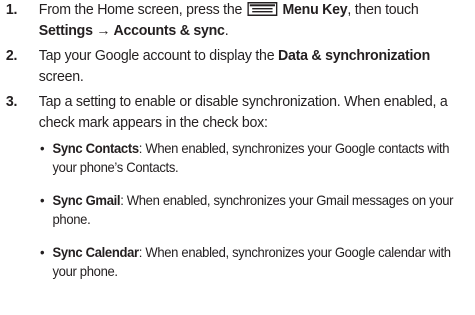 The image size is (475, 315). What do you see at coordinates (131, 30) in the screenshot?
I see `settings-path: Settings → Accounts & sync` at bounding box center [131, 30].